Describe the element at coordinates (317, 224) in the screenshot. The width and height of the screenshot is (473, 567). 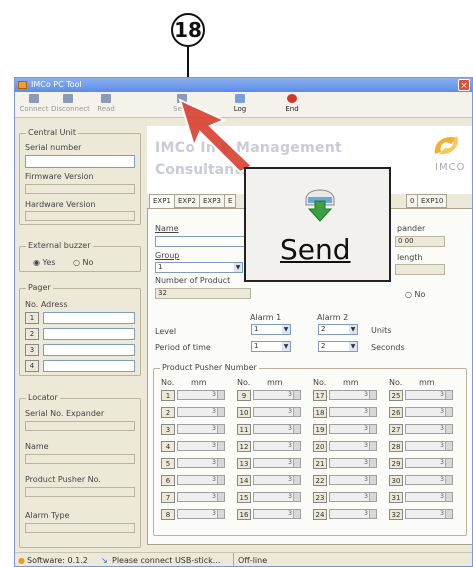
I see `send-zoom-popup: Send` at that location.